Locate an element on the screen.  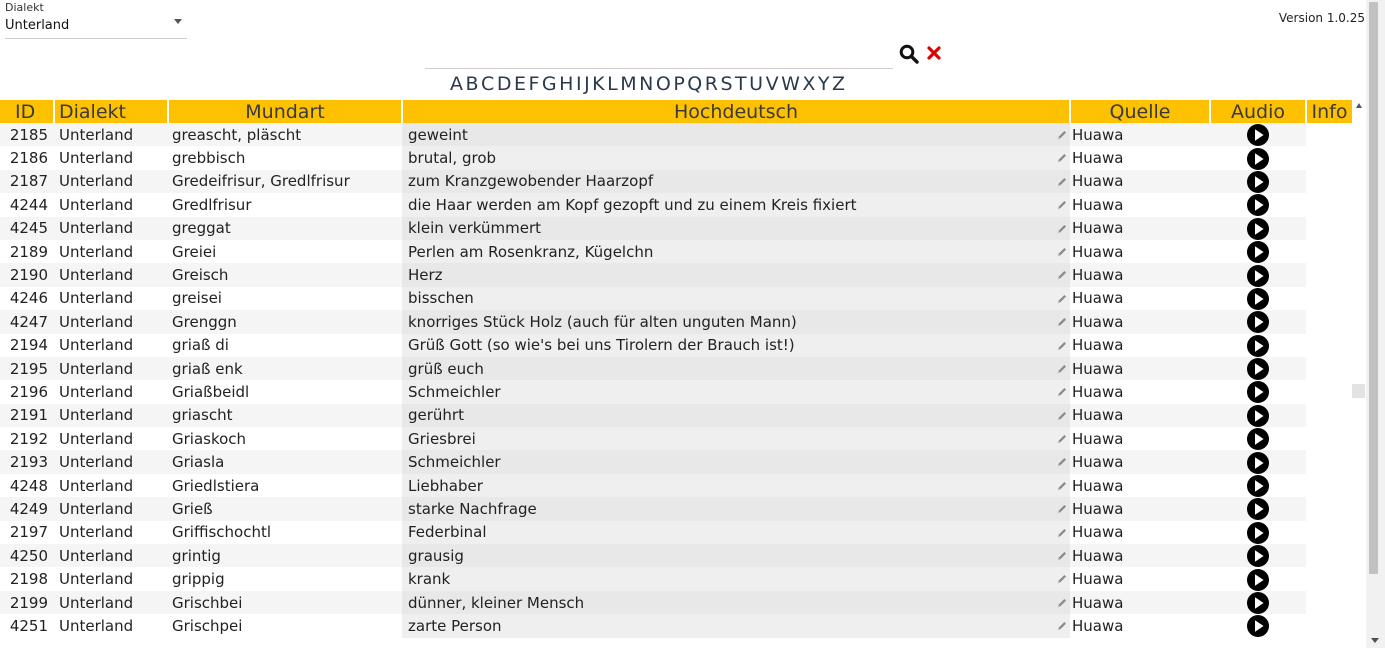
page-scrollbar is located at coordinates (1375, 324).